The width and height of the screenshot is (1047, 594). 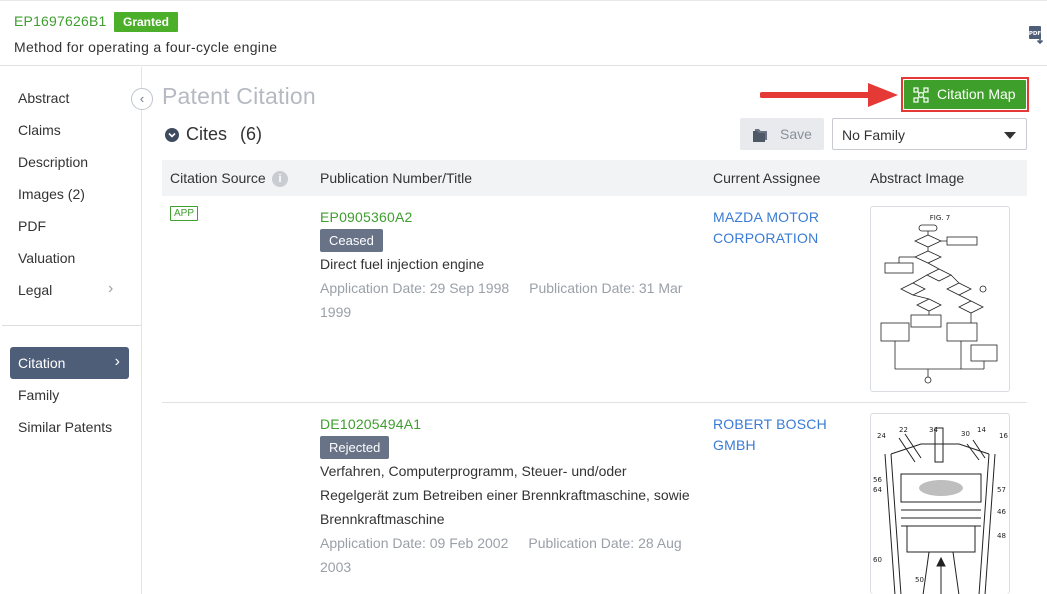 I want to click on save-label: Save, so click(x=796, y=134).